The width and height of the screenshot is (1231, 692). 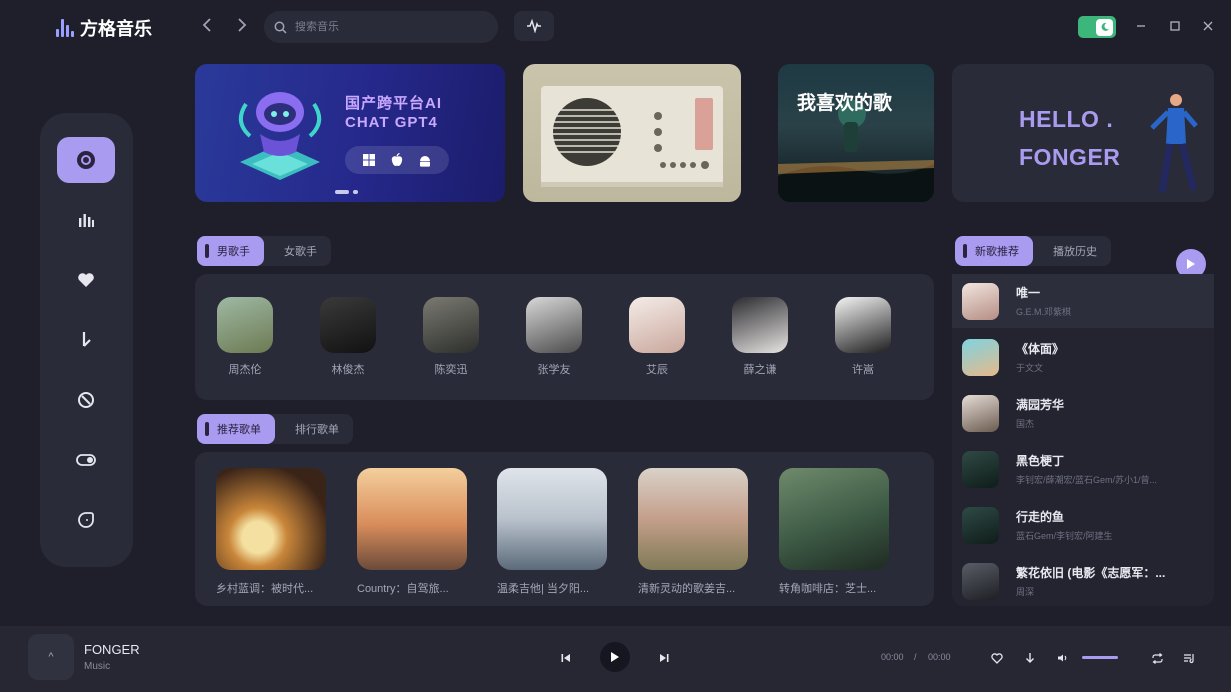 I want to click on song-title: 《体面》, so click(x=1040, y=349).